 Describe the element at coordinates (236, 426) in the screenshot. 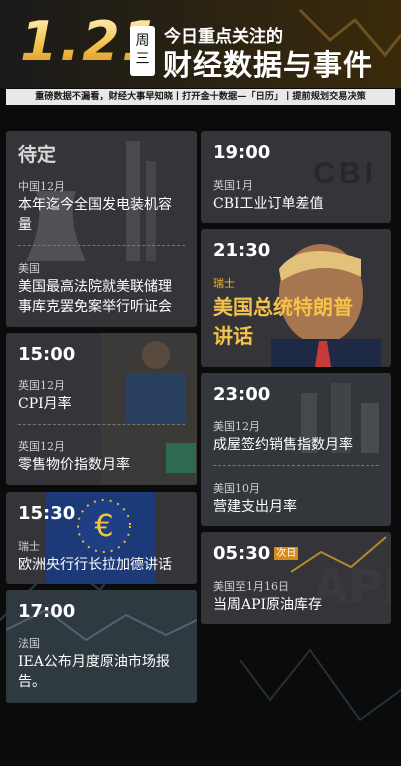

I see `event-region: 美国12月` at that location.